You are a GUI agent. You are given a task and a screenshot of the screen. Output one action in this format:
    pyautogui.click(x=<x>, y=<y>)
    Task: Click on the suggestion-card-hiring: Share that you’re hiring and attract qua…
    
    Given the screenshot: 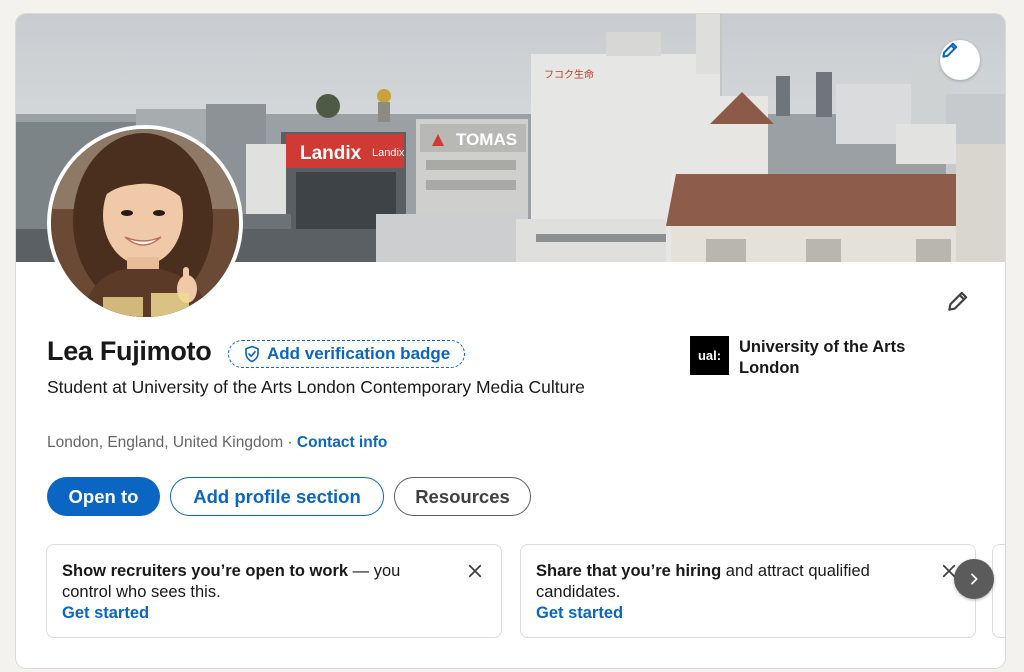 What is the action you would take?
    pyautogui.click(x=748, y=591)
    